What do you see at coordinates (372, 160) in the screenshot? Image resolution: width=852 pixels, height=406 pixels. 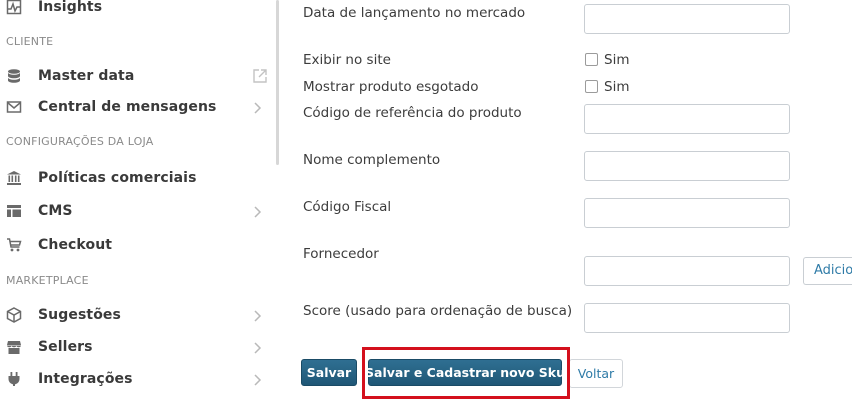 I see `name-complement-label: Nome complemento` at bounding box center [372, 160].